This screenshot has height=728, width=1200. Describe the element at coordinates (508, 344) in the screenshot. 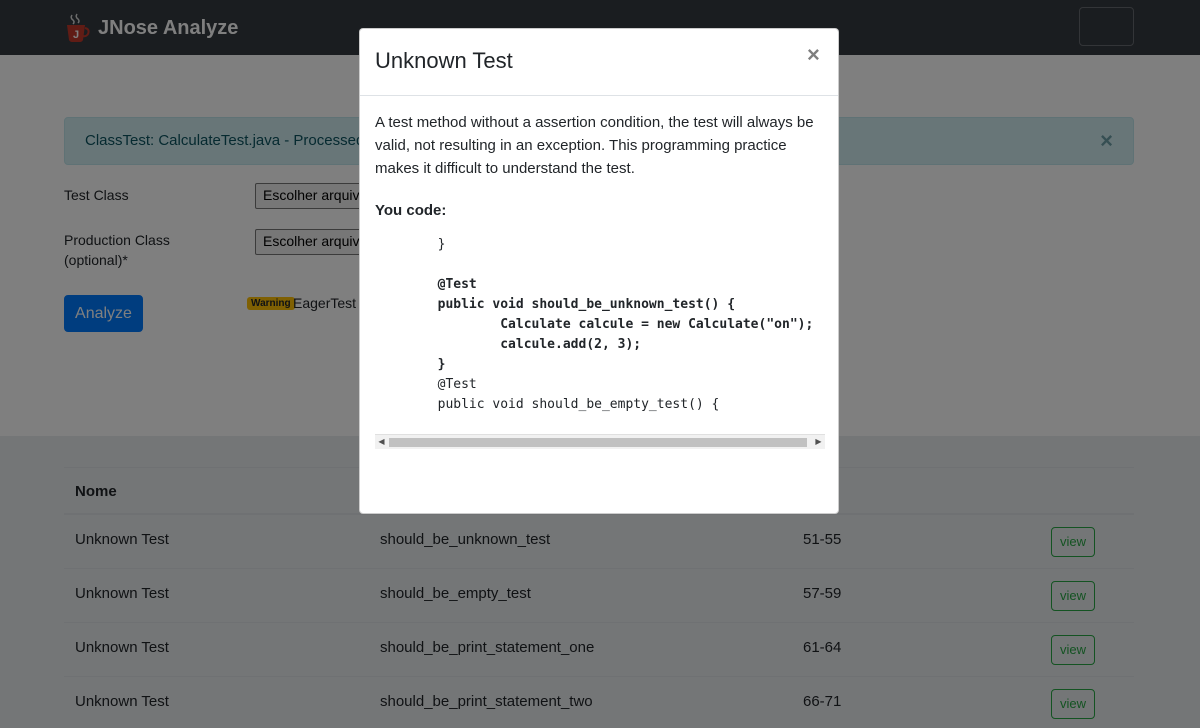

I see `code-line: calcule.add(2, 3);` at that location.